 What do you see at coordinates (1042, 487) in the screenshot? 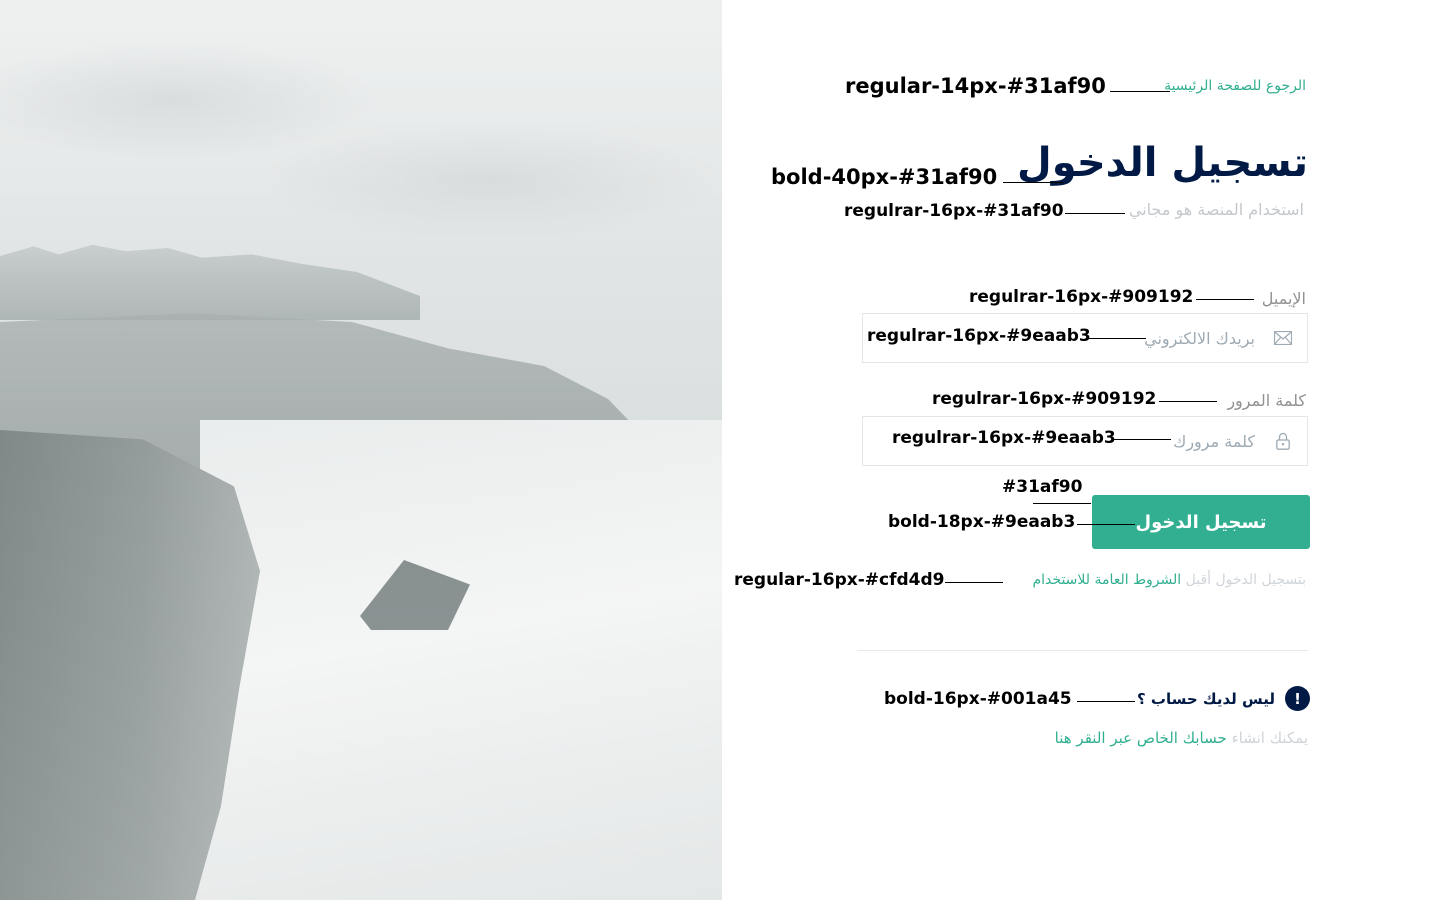
I see `annotation-button-color: #31af90` at bounding box center [1042, 487].